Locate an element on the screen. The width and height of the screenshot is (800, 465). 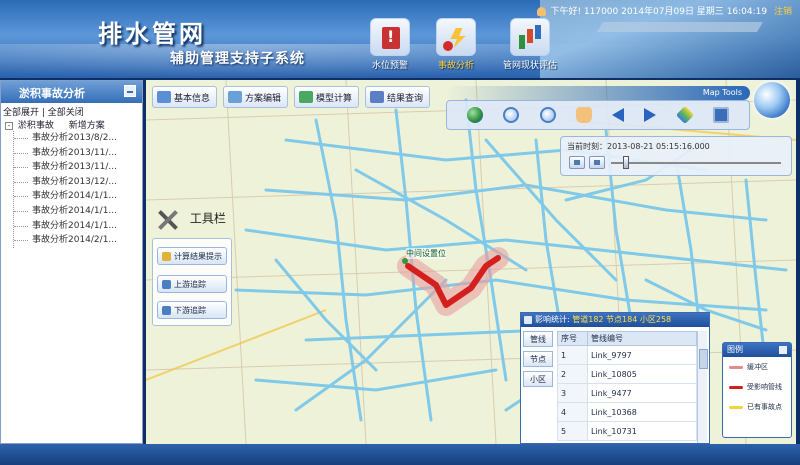
time-control-panel: 当前时刻：2013-08-21 05:15:16.000 is located at coordinates (676, 156).